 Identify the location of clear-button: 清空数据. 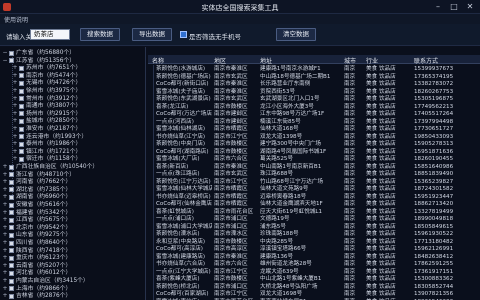
(296, 34).